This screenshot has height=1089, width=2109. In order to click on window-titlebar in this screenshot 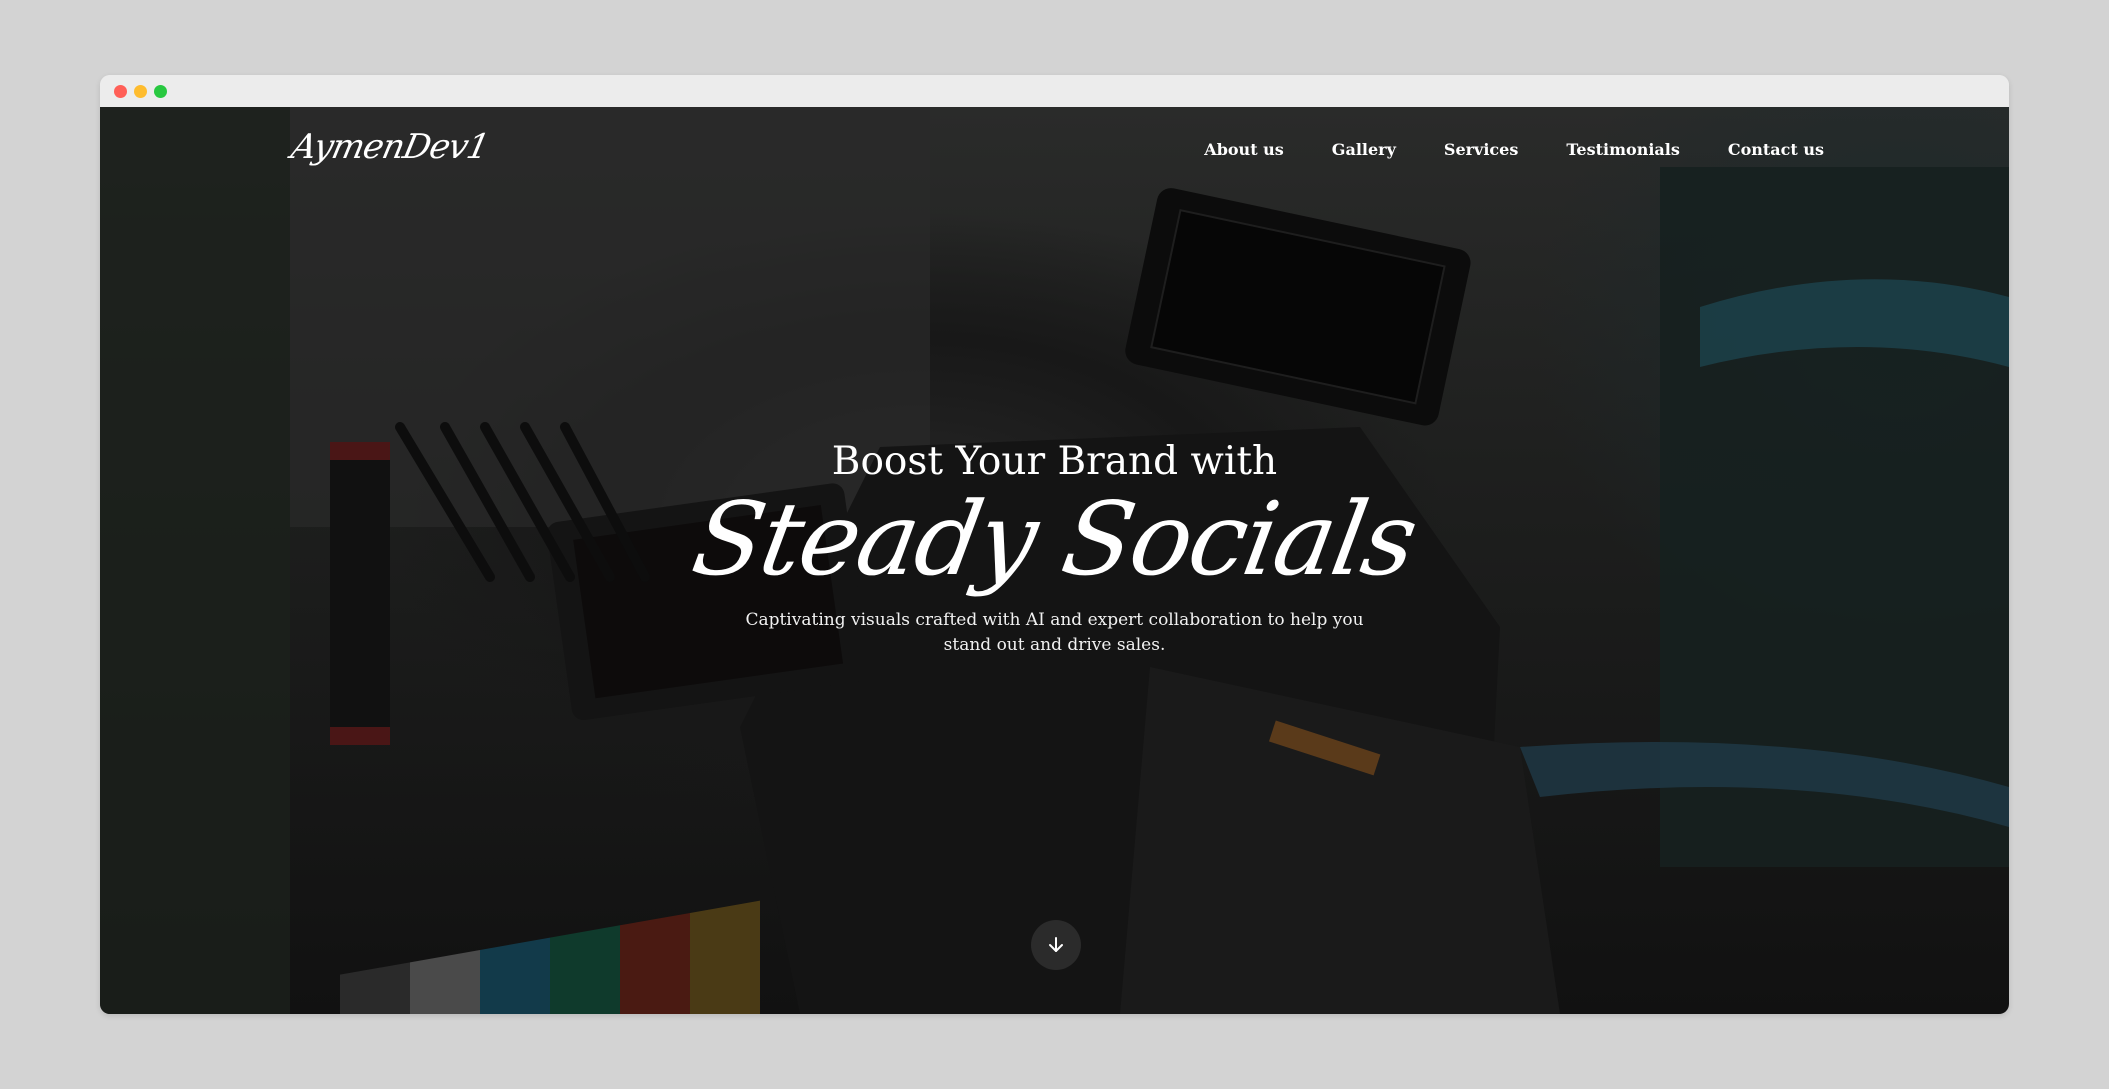, I will do `click(1054, 91)`.